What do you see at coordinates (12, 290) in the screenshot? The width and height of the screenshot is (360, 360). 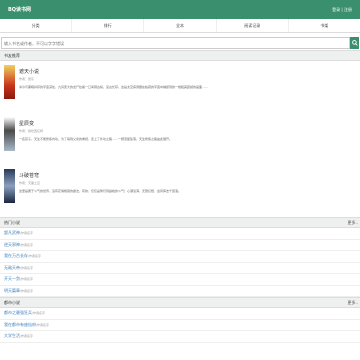 I see `list-item-title: 明天篇章` at bounding box center [12, 290].